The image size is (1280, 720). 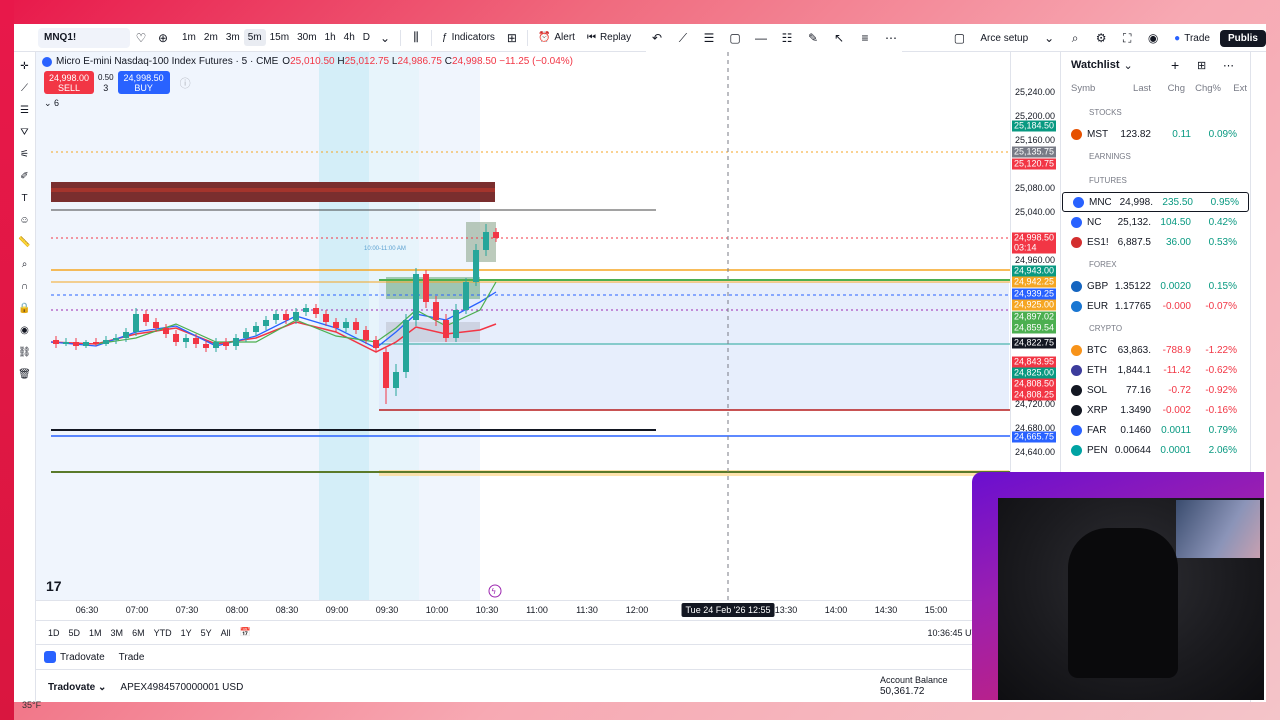 I want to click on brush-icon: ✎, so click(x=813, y=38).